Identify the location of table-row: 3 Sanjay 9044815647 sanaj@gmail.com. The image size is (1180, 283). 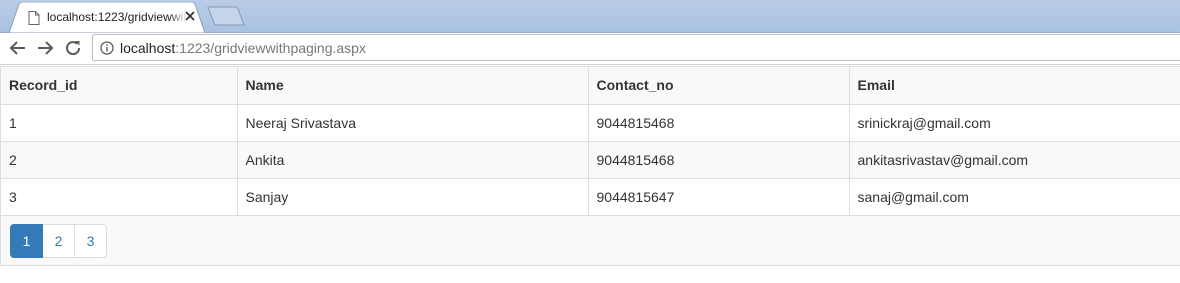
(590, 196).